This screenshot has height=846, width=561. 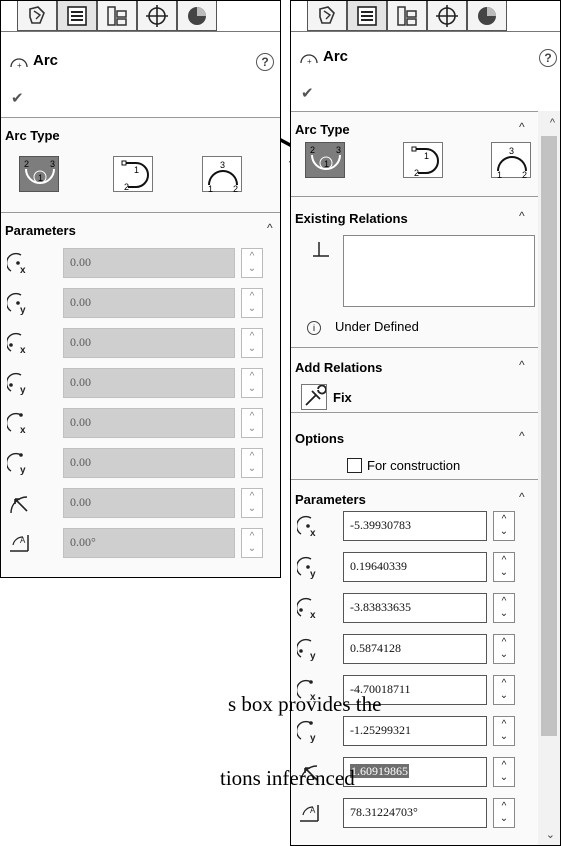 I want to click on parameter-value-field: 78.31224703°, so click(x=415, y=813).